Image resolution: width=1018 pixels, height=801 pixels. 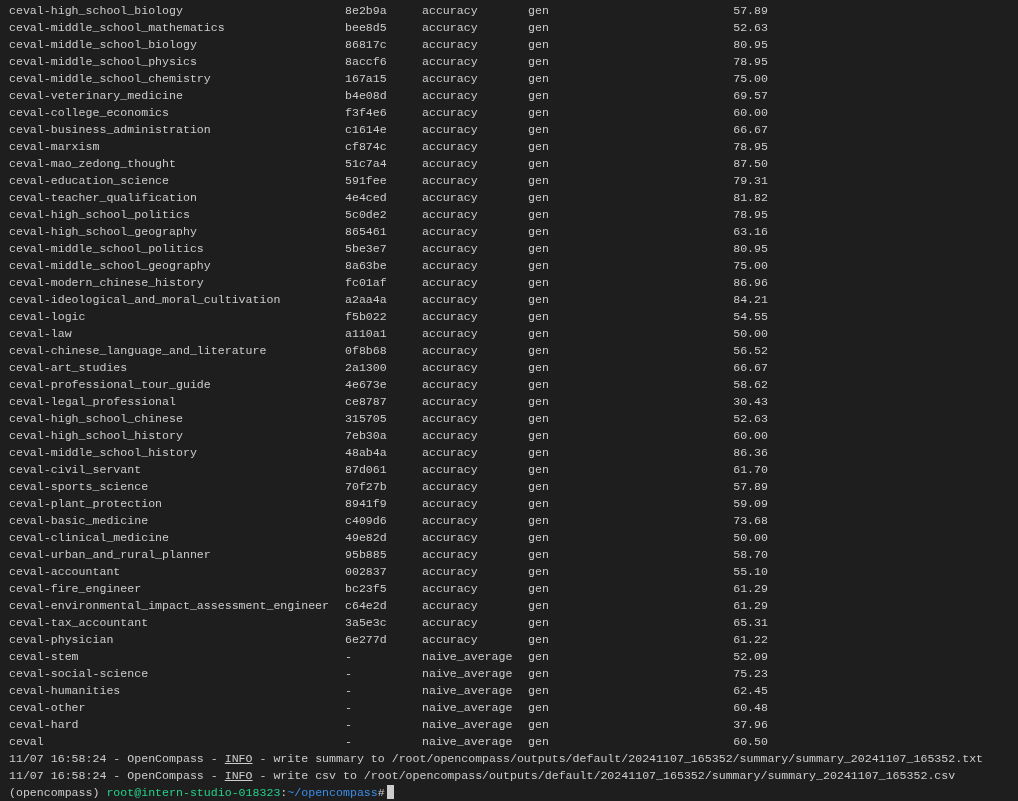 What do you see at coordinates (114, 758) in the screenshot?
I see `log-prefix: 11/07 16:58:24 - OpenCompass -` at bounding box center [114, 758].